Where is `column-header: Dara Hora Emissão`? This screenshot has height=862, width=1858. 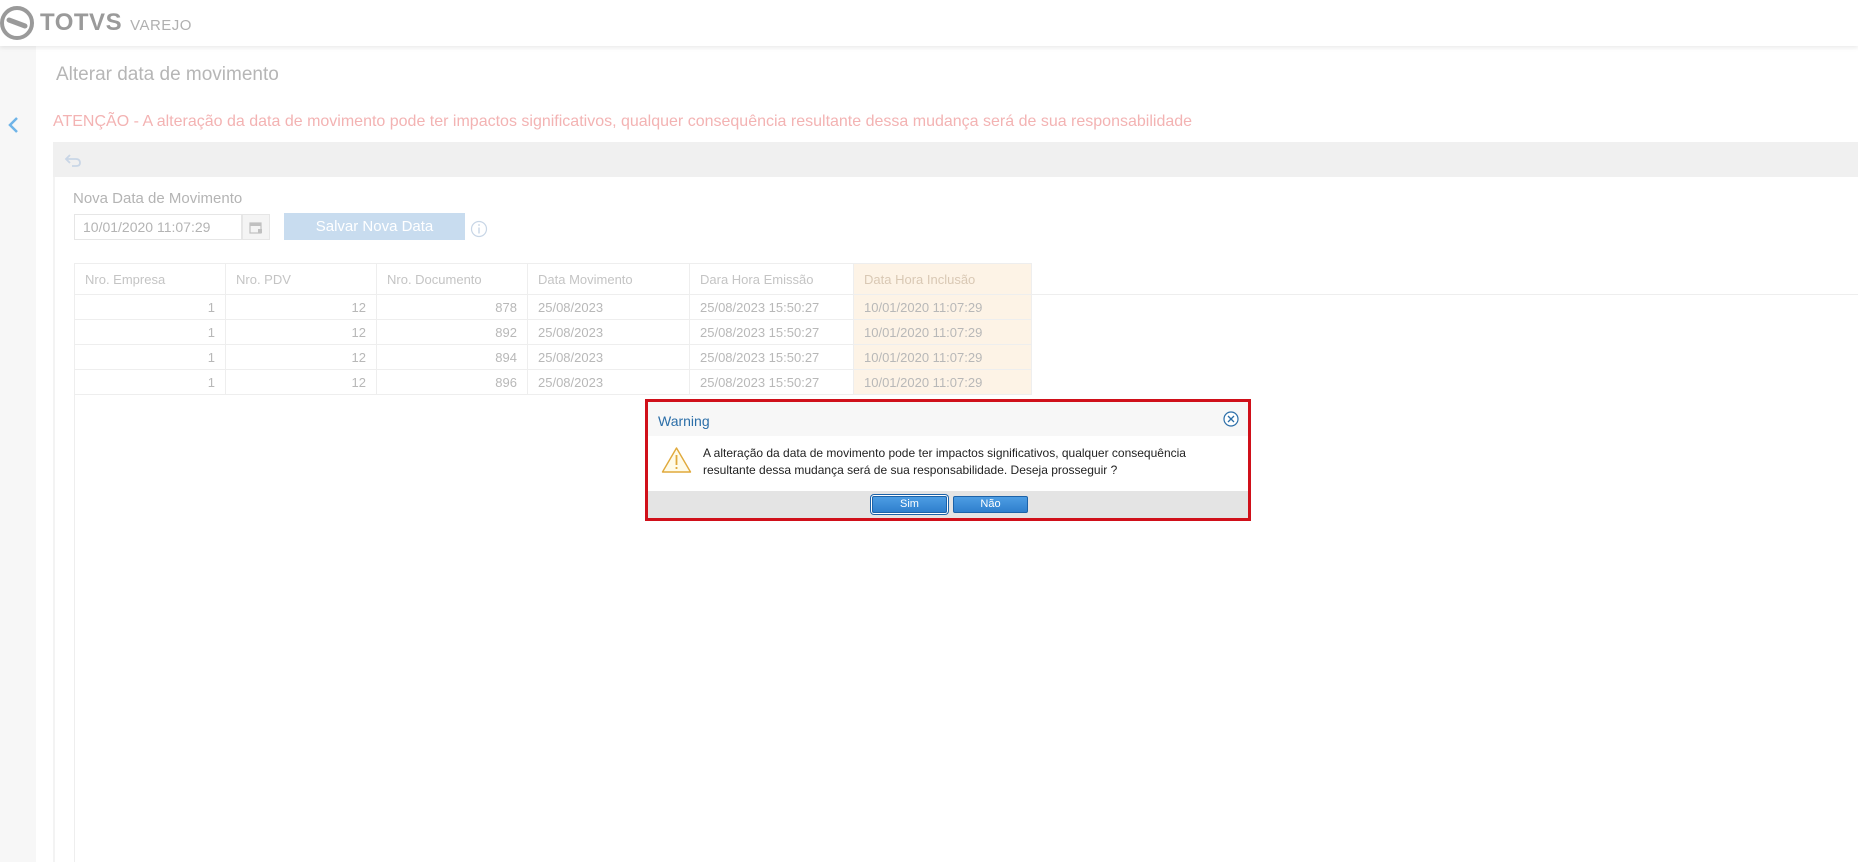
column-header: Dara Hora Emissão is located at coordinates (771, 279).